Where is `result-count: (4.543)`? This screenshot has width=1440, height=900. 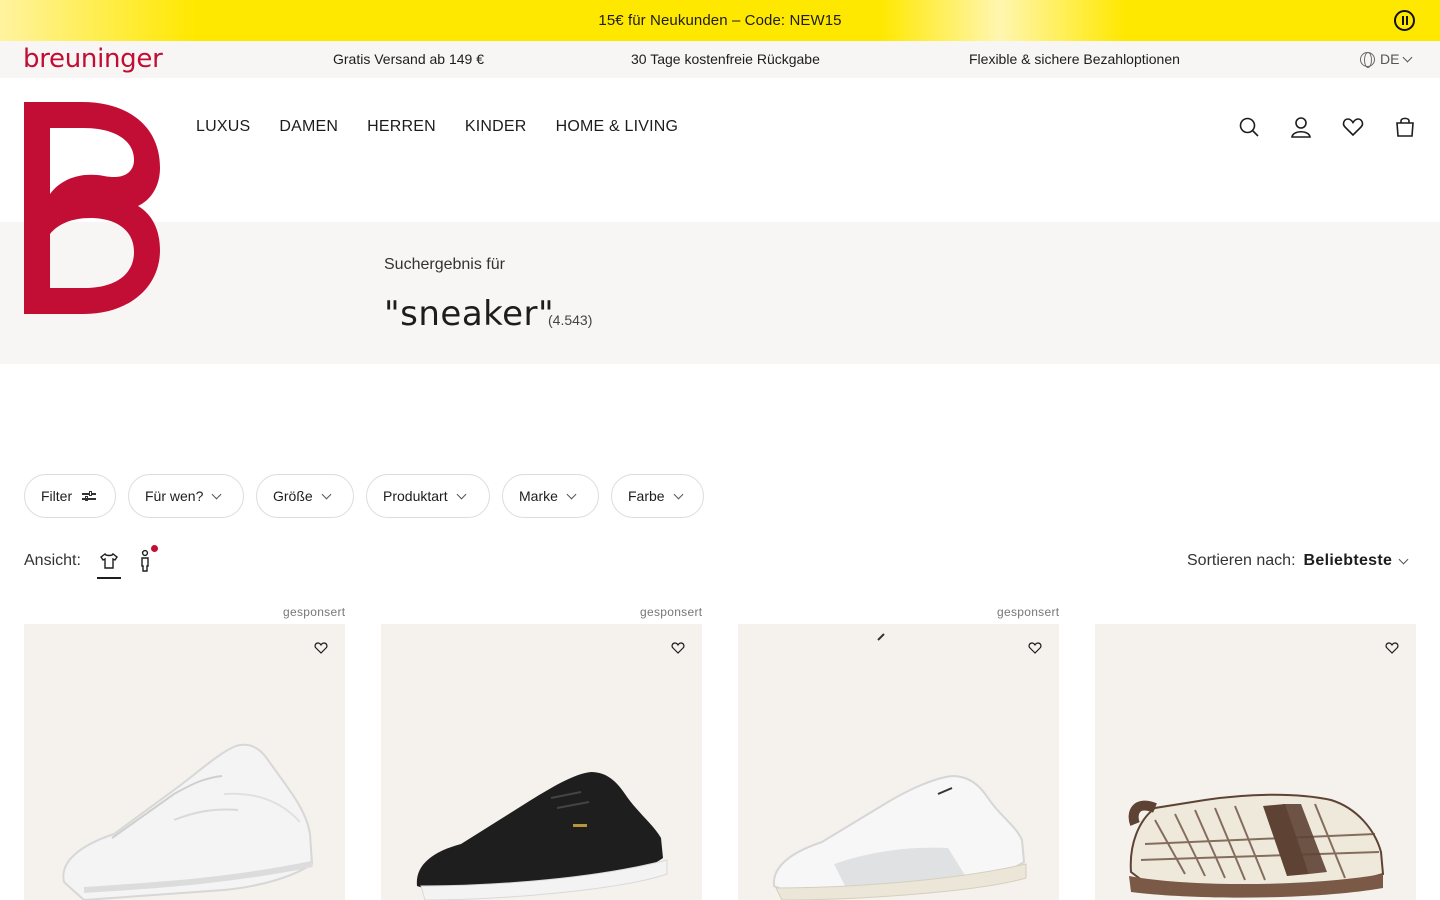
result-count: (4.543) is located at coordinates (570, 320).